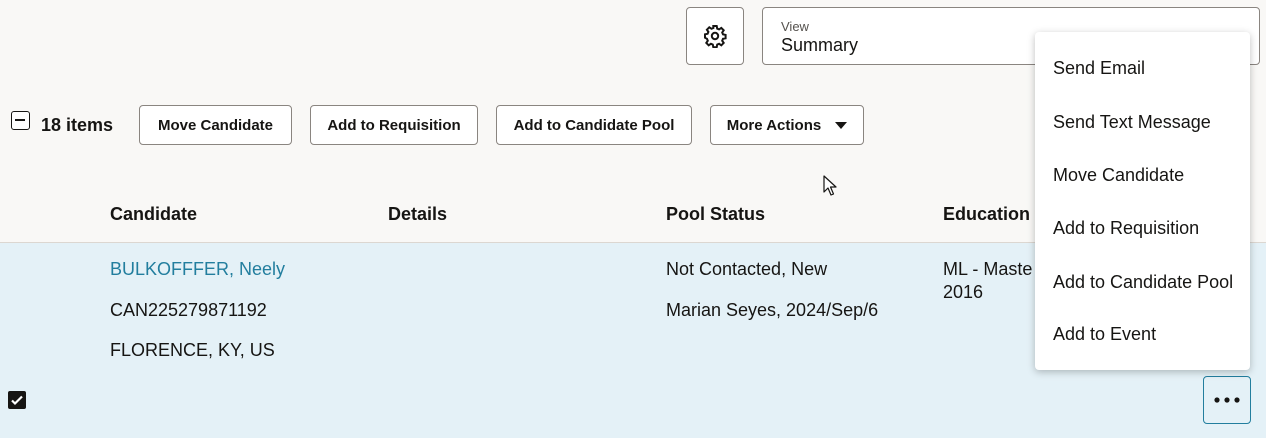 This screenshot has height=438, width=1266. Describe the element at coordinates (154, 214) in the screenshot. I see `column-header-candidate: Candidate` at that location.